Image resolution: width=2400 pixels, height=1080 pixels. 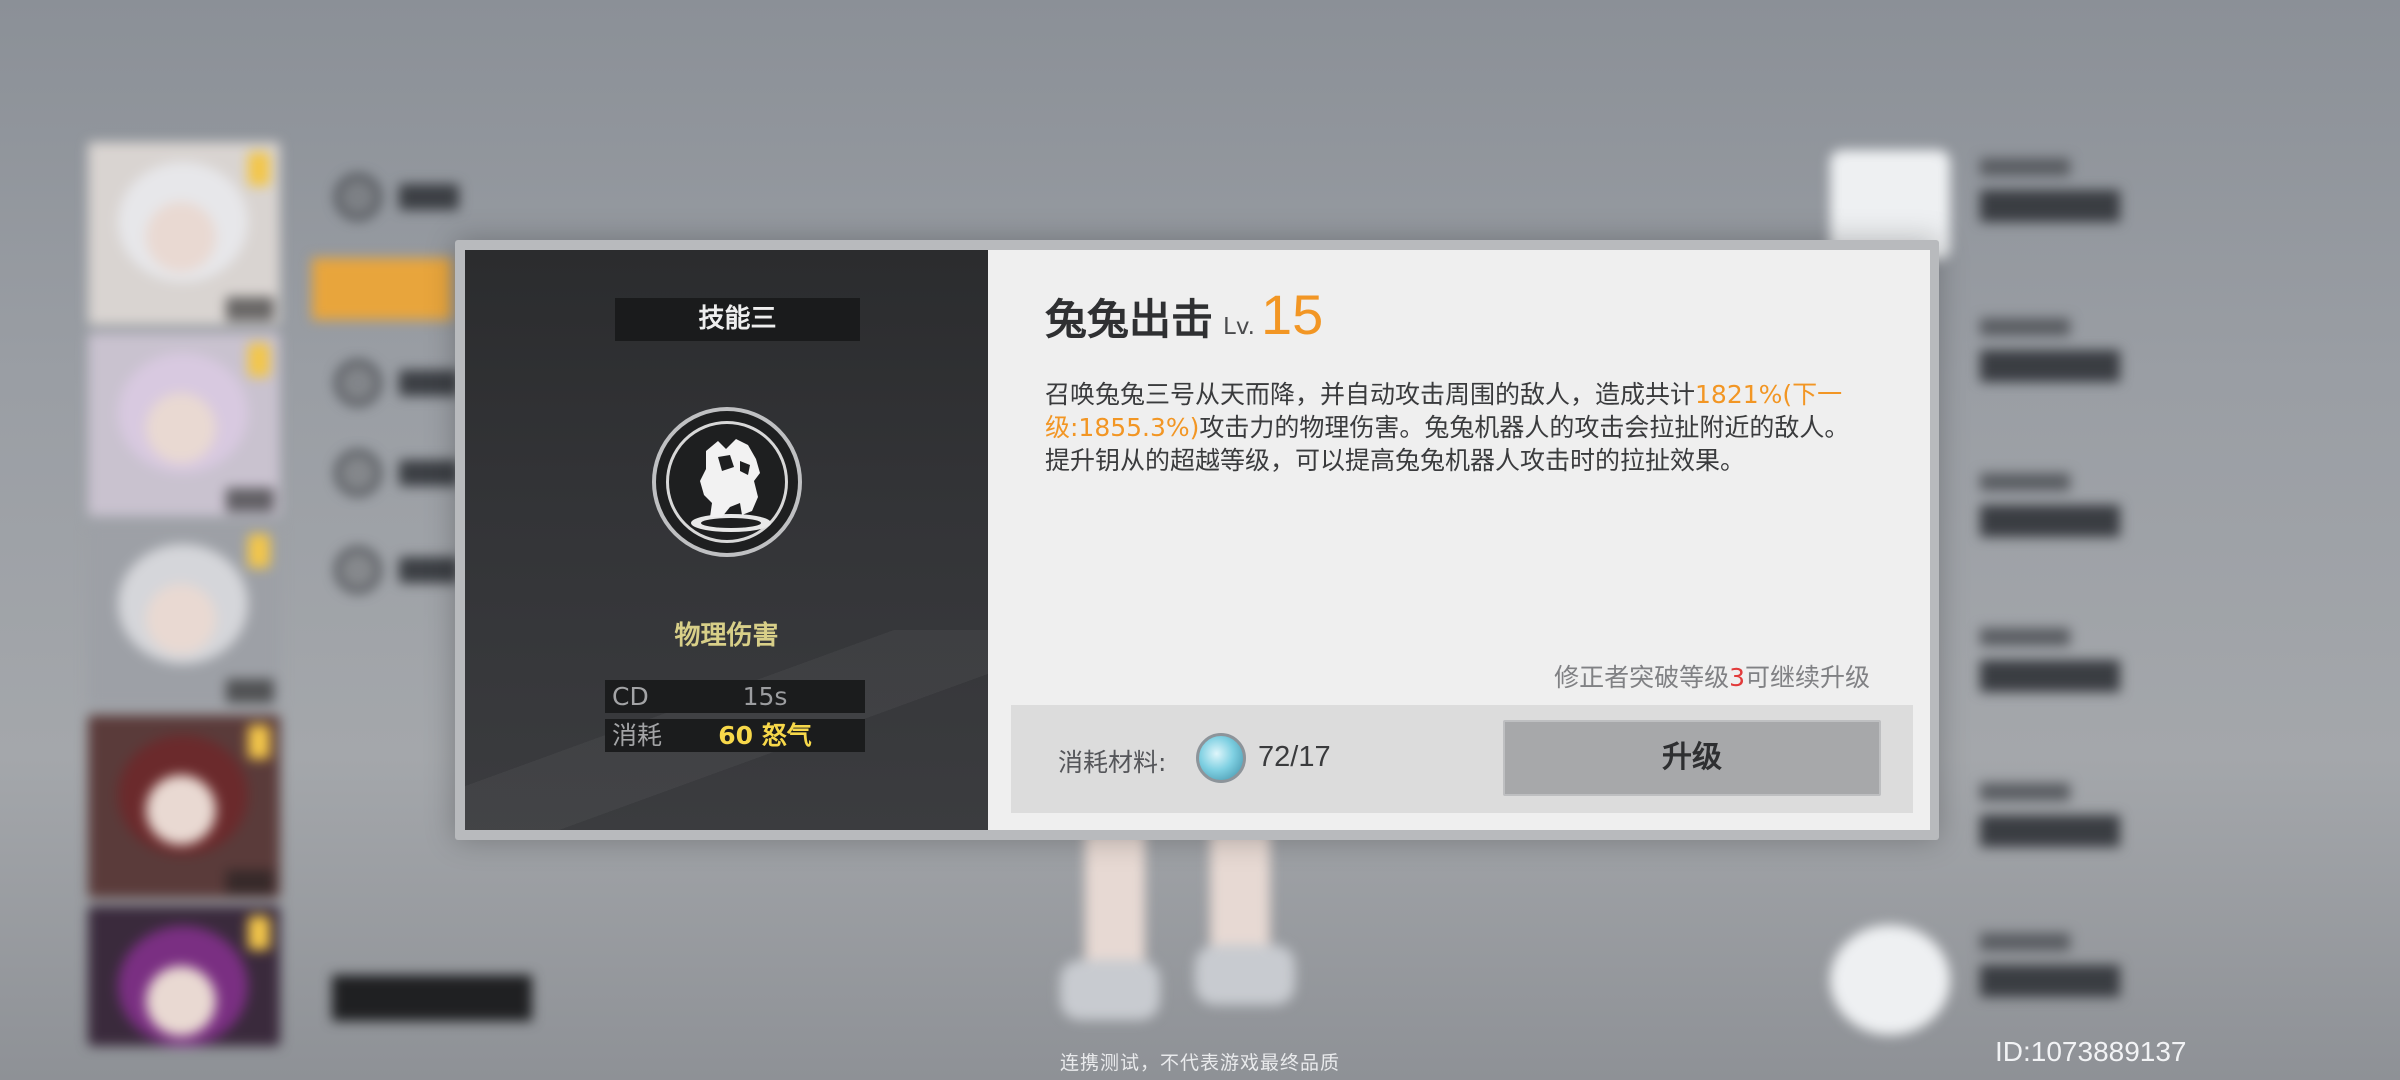 I want to click on stat-cd: CD 15s, so click(x=735, y=696).